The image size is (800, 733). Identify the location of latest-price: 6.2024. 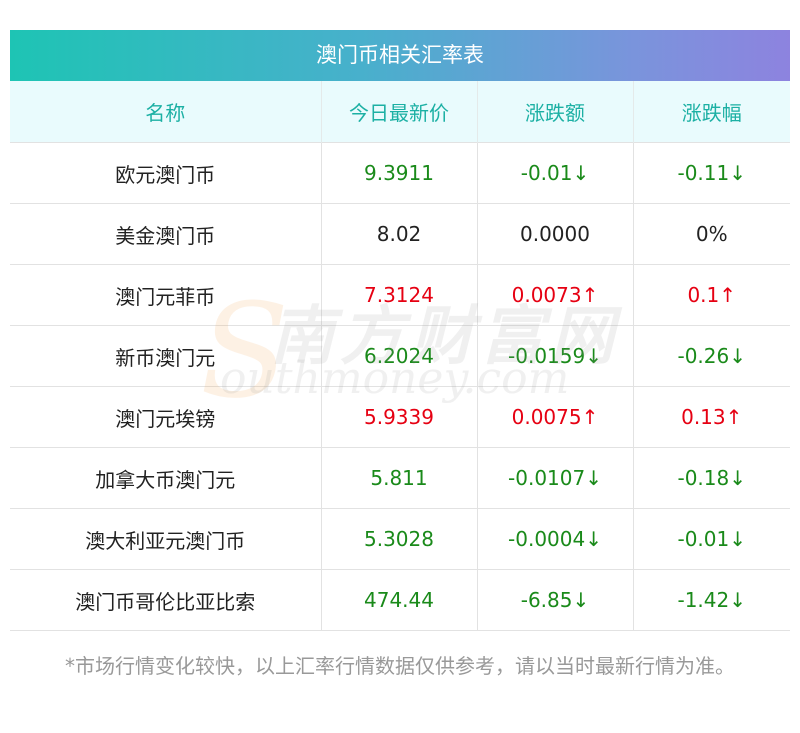
(398, 356).